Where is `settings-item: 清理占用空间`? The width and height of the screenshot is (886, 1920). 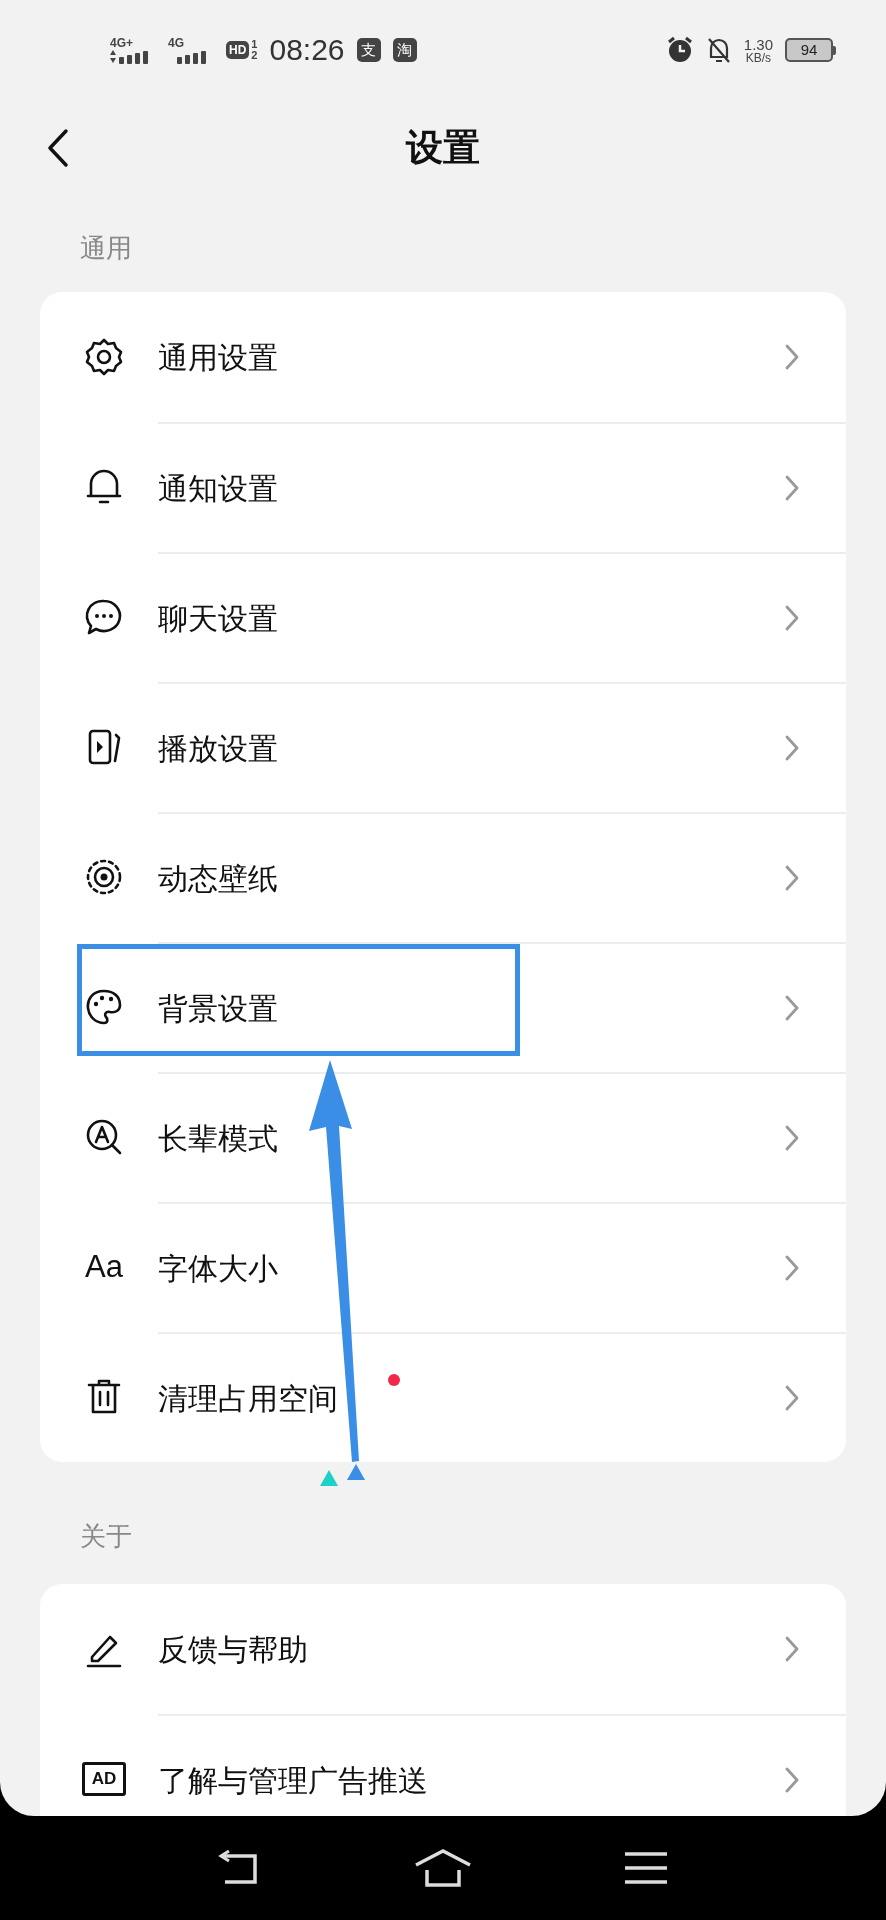
settings-item: 清理占用空间 is located at coordinates (248, 1398).